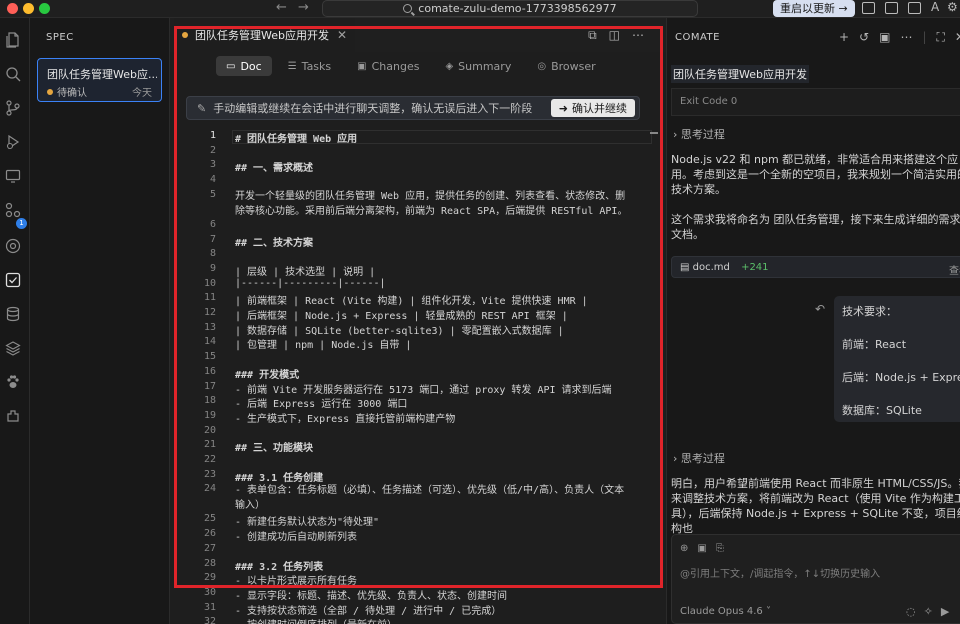  I want to click on chat-actions: + ↺ ▣ ⋯ | ⛶ ✕, so click(899, 37).